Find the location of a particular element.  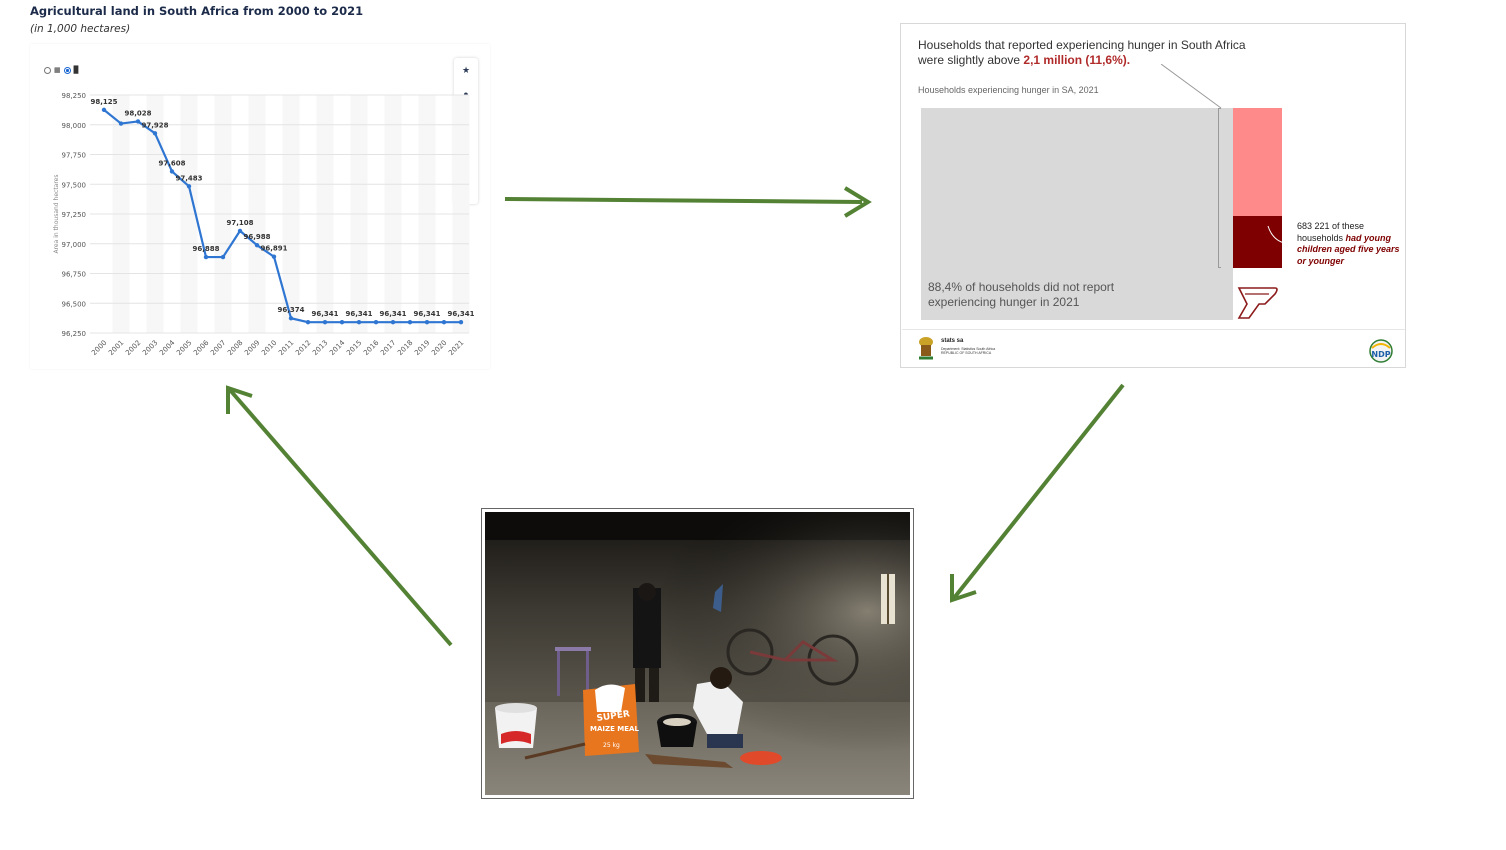

arrow-right is located at coordinates (688, 202).